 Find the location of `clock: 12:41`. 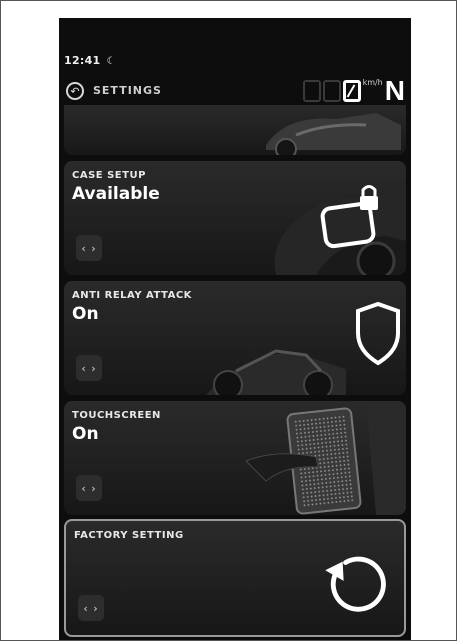

clock: 12:41 is located at coordinates (82, 60).